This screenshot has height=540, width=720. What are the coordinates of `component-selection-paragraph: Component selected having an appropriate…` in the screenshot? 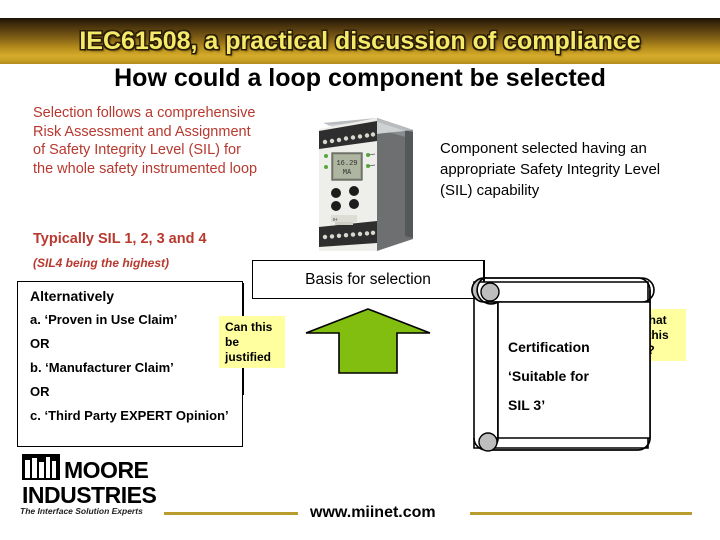 It's located at (550, 169).